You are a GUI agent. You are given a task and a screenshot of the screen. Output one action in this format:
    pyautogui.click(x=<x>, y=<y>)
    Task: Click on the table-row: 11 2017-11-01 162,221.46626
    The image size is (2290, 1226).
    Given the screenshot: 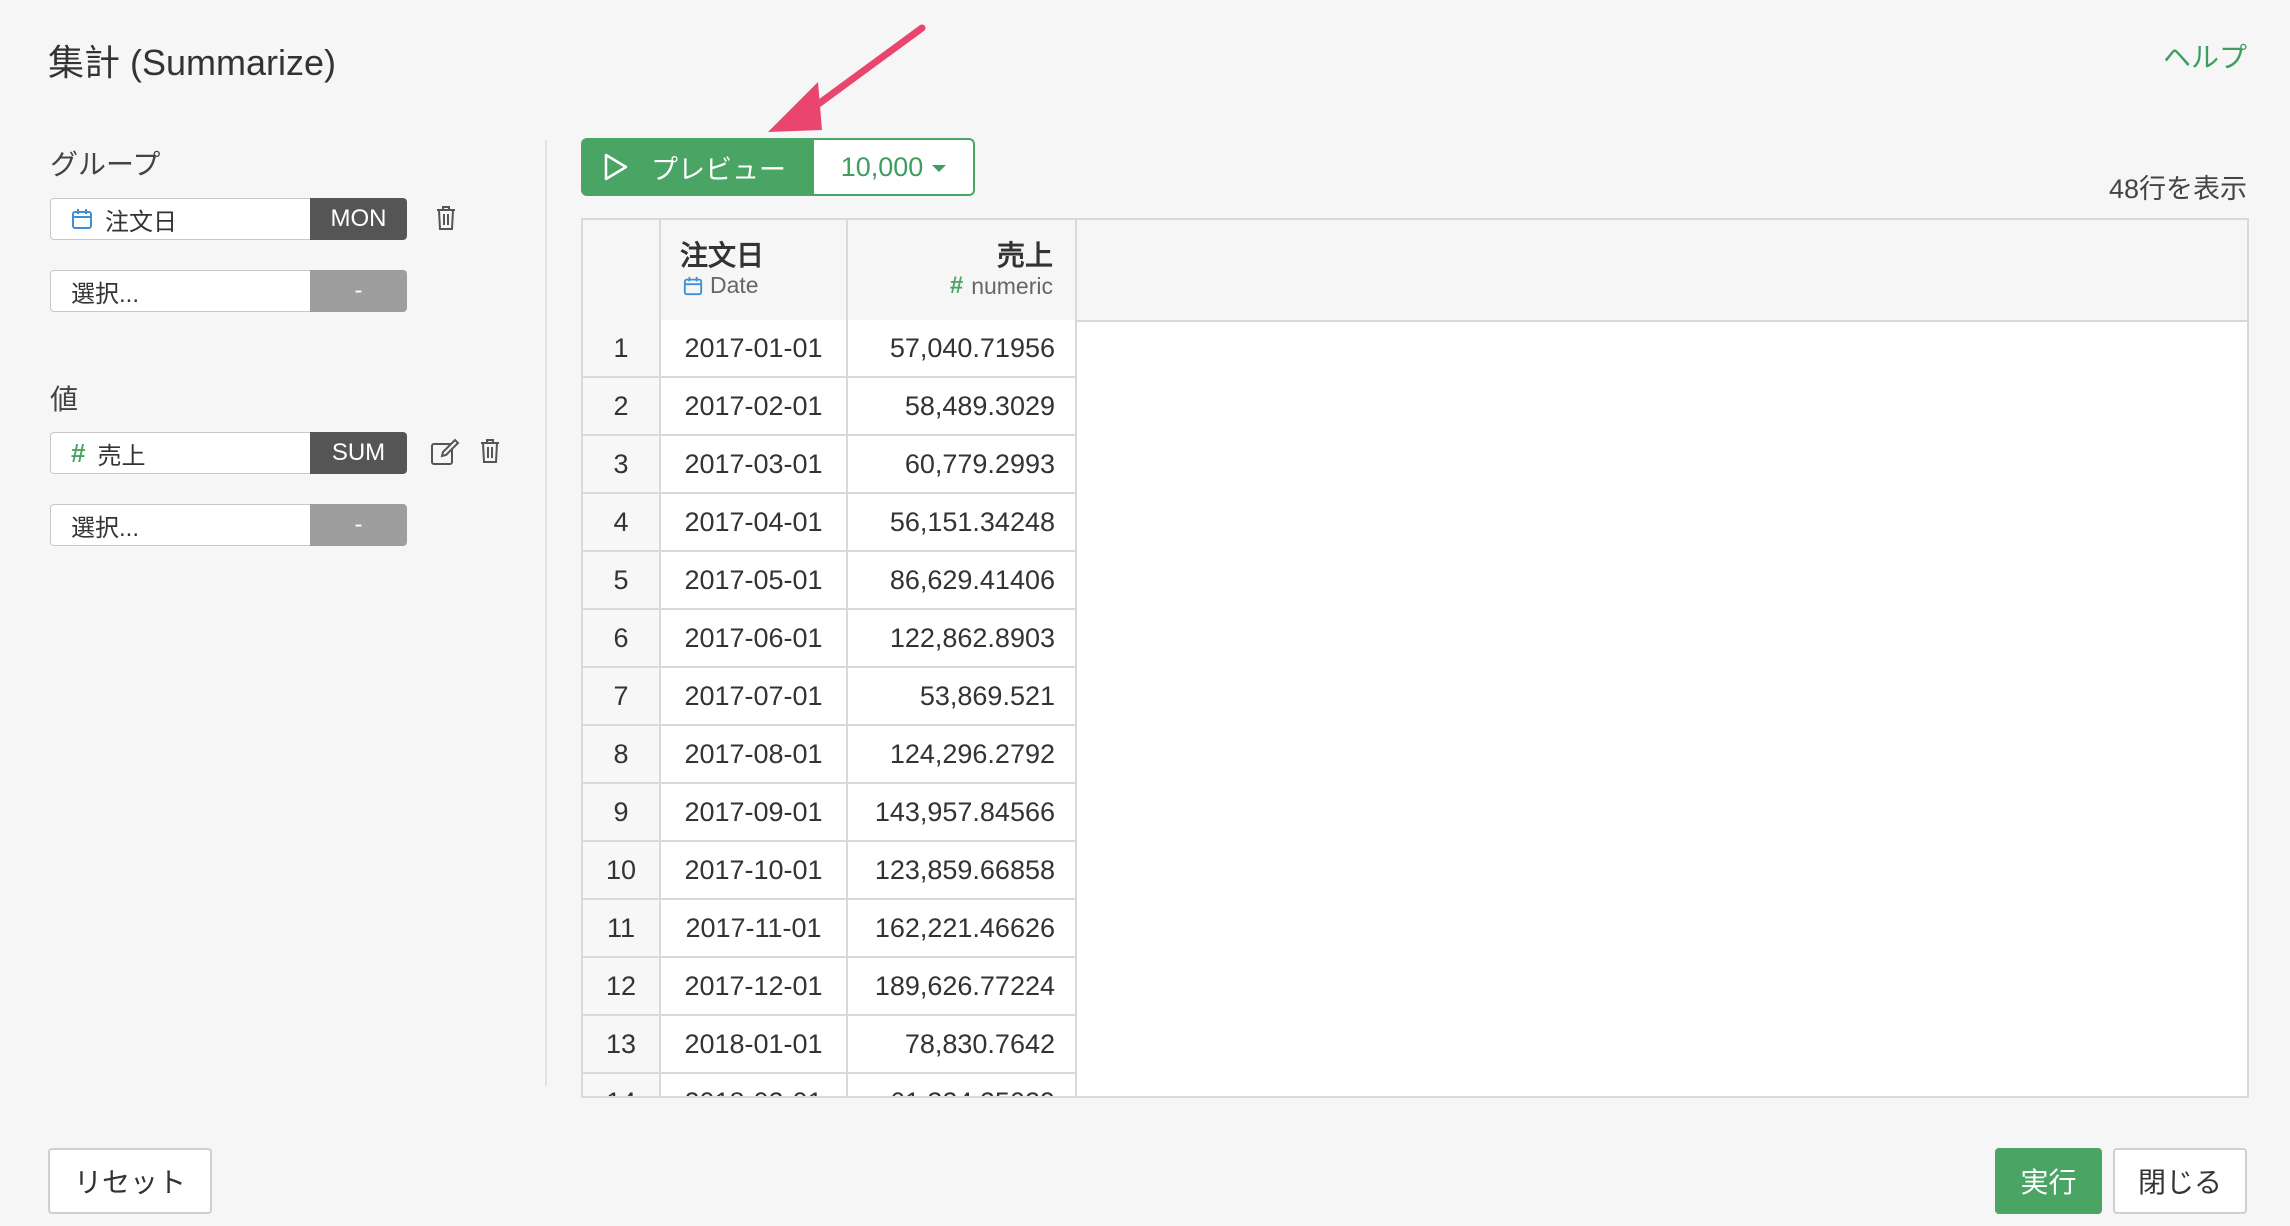 What is the action you would take?
    pyautogui.click(x=830, y=929)
    